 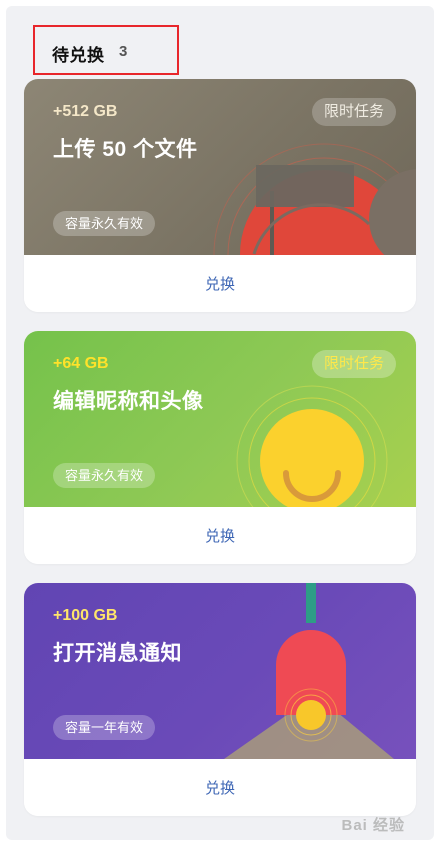 I want to click on pending-redeem-header: 待兑换 3, so click(x=106, y=50).